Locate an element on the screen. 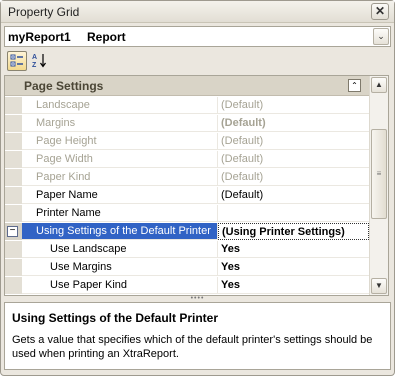  scroll-thumb: ≡ is located at coordinates (379, 174).